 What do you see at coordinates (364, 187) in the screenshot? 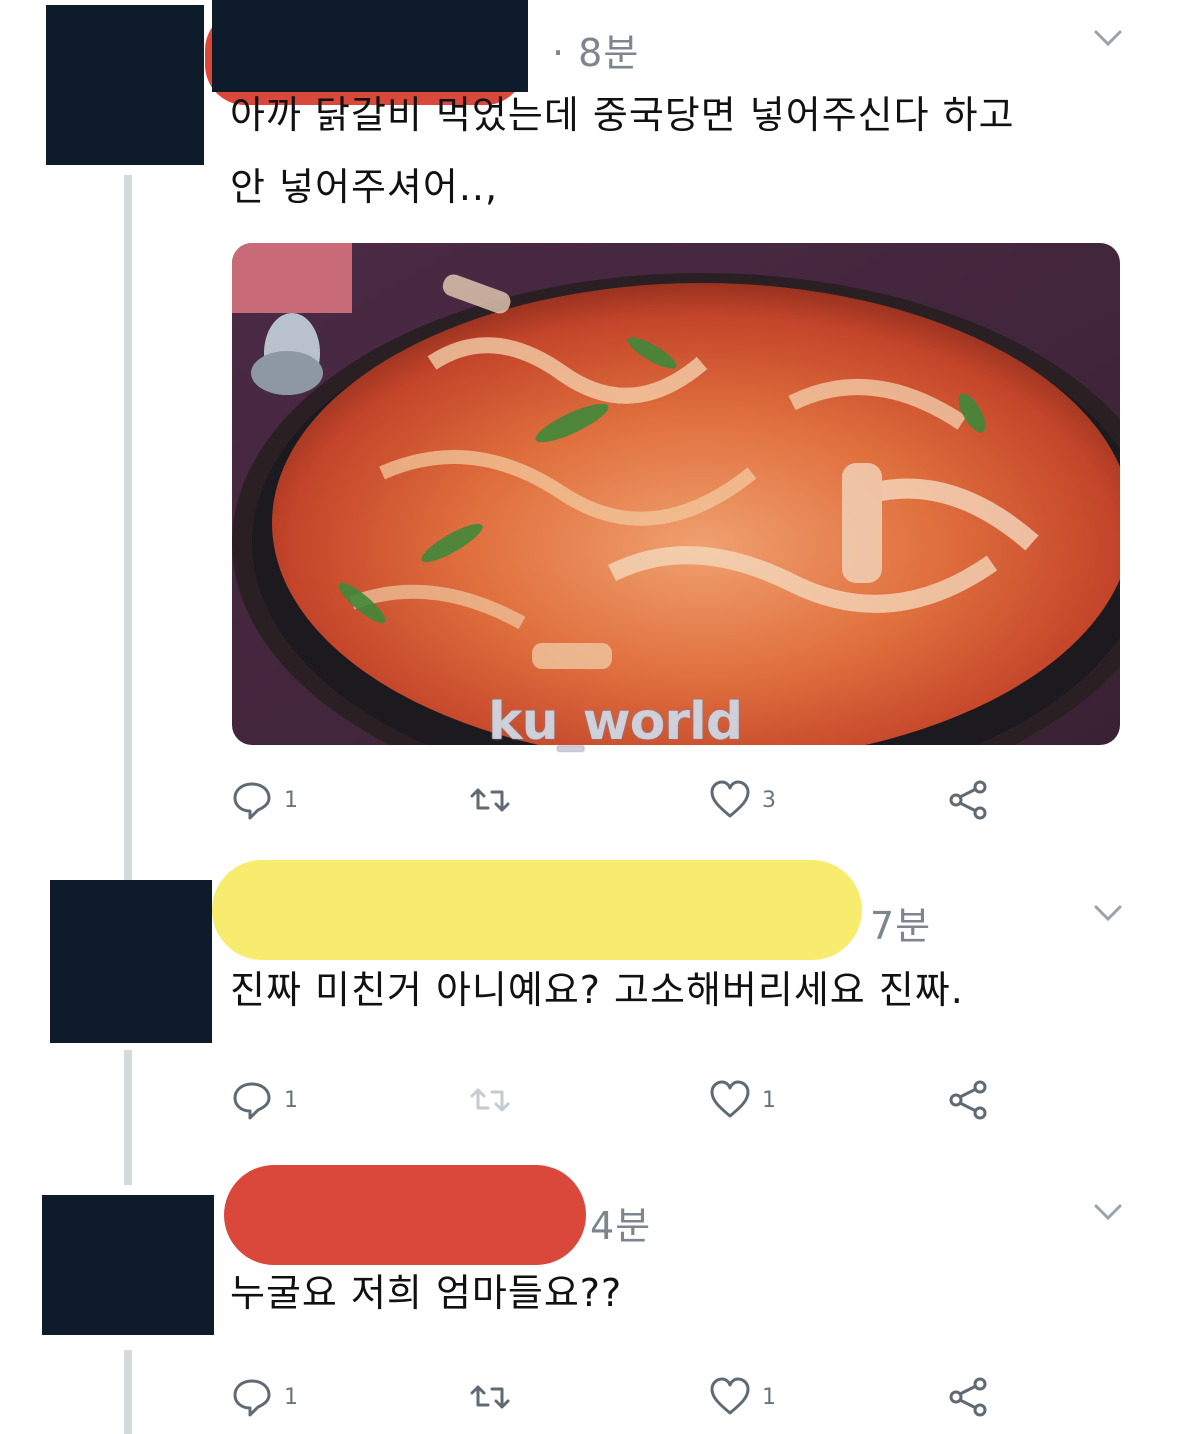
I see `tweet-text-line: 안 넣어주셔어..,` at bounding box center [364, 187].